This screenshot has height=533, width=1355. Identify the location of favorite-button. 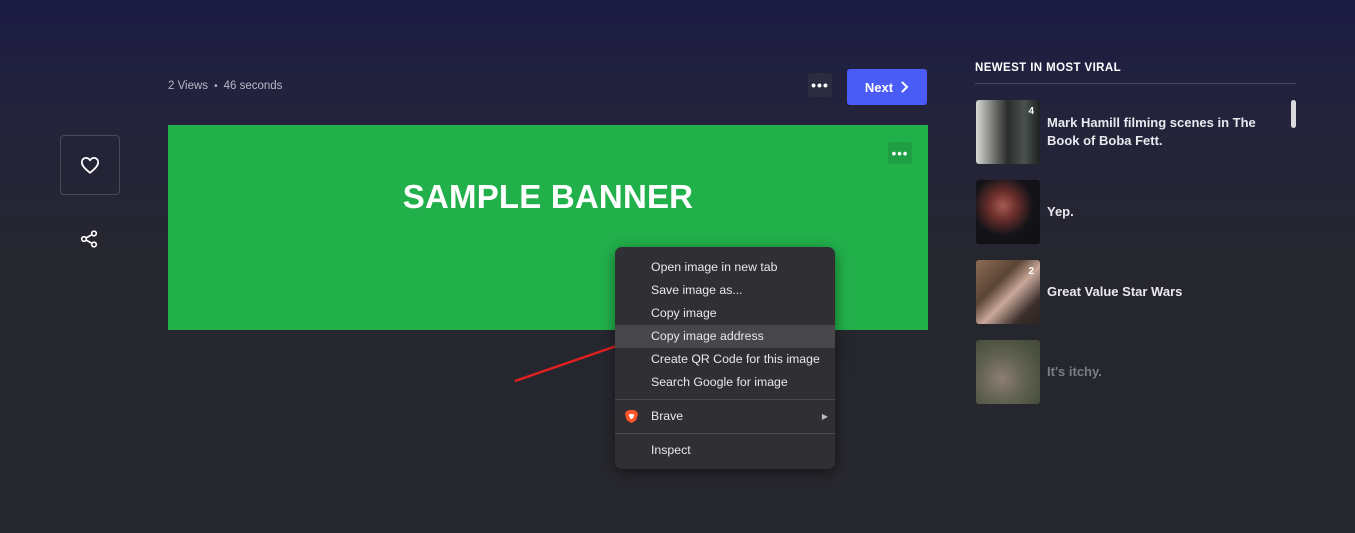
(90, 165).